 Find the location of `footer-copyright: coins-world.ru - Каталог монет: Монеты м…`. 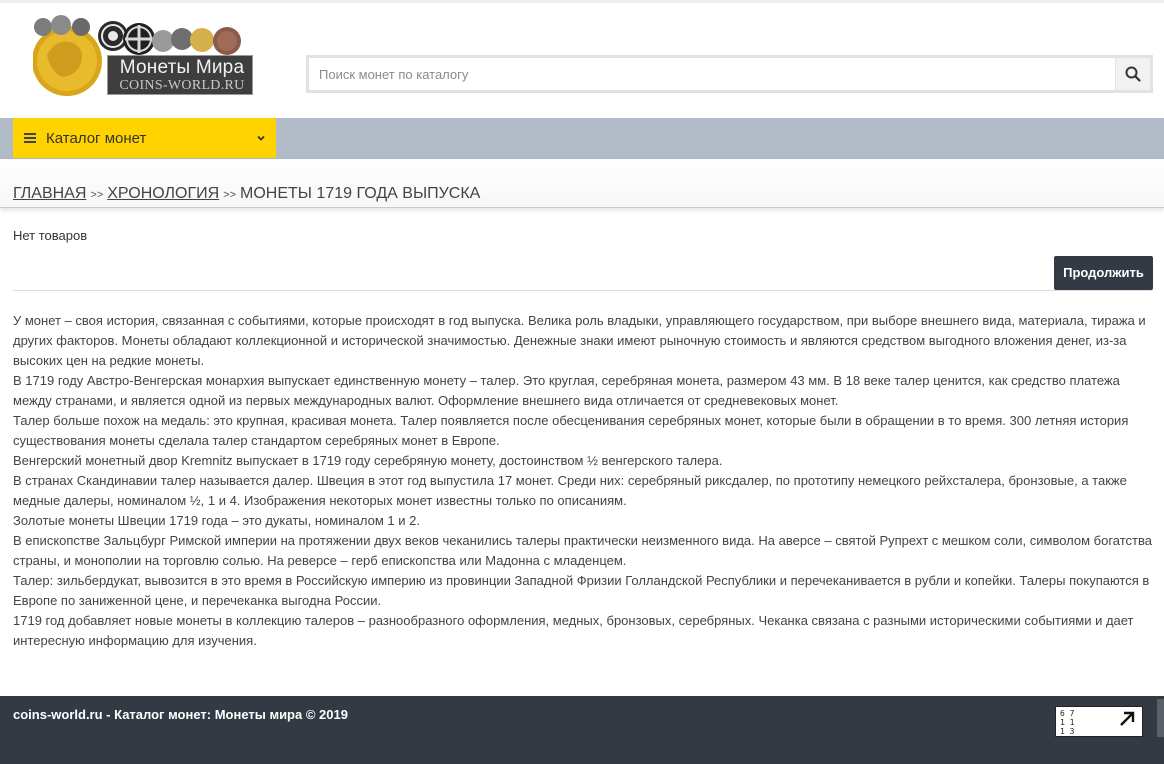

footer-copyright: coins-world.ru - Каталог монет: Монеты м… is located at coordinates (180, 714).